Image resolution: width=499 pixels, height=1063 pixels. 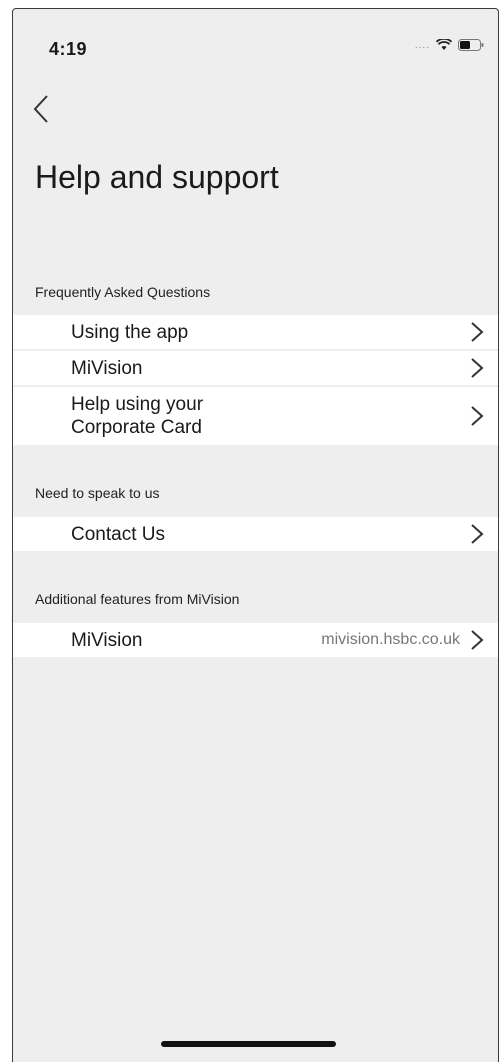 What do you see at coordinates (255, 416) in the screenshot?
I see `faq-item-corporate-card: Help using your Corporate Card` at bounding box center [255, 416].